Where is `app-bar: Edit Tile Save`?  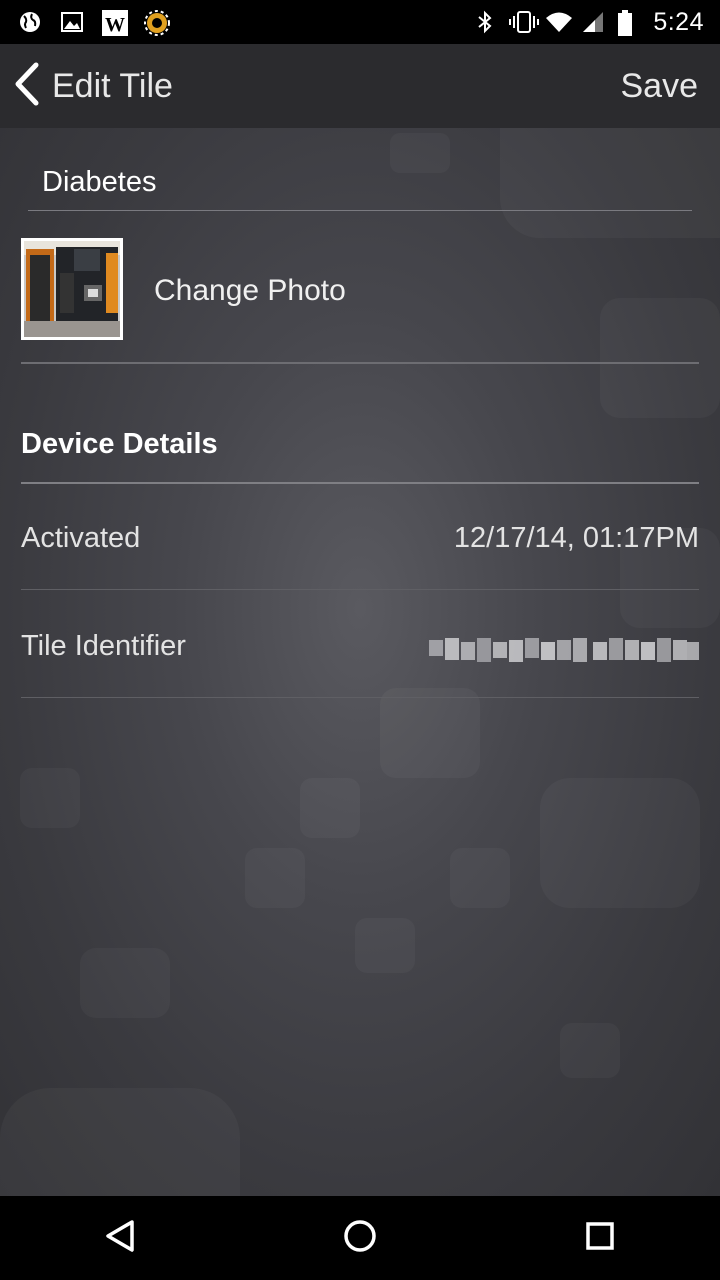
app-bar: Edit Tile Save is located at coordinates (360, 86).